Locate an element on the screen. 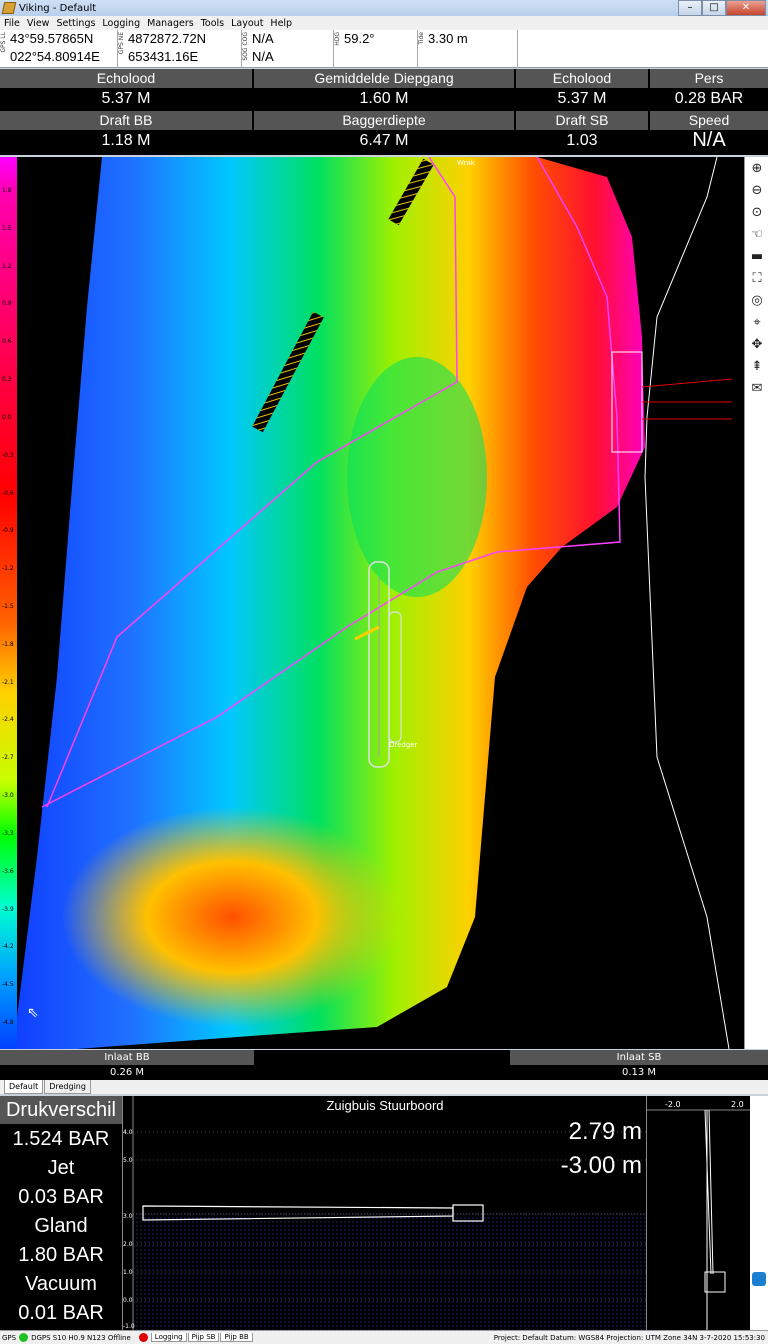 The height and width of the screenshot is (1344, 768). minimize-button: – is located at coordinates (690, 8).